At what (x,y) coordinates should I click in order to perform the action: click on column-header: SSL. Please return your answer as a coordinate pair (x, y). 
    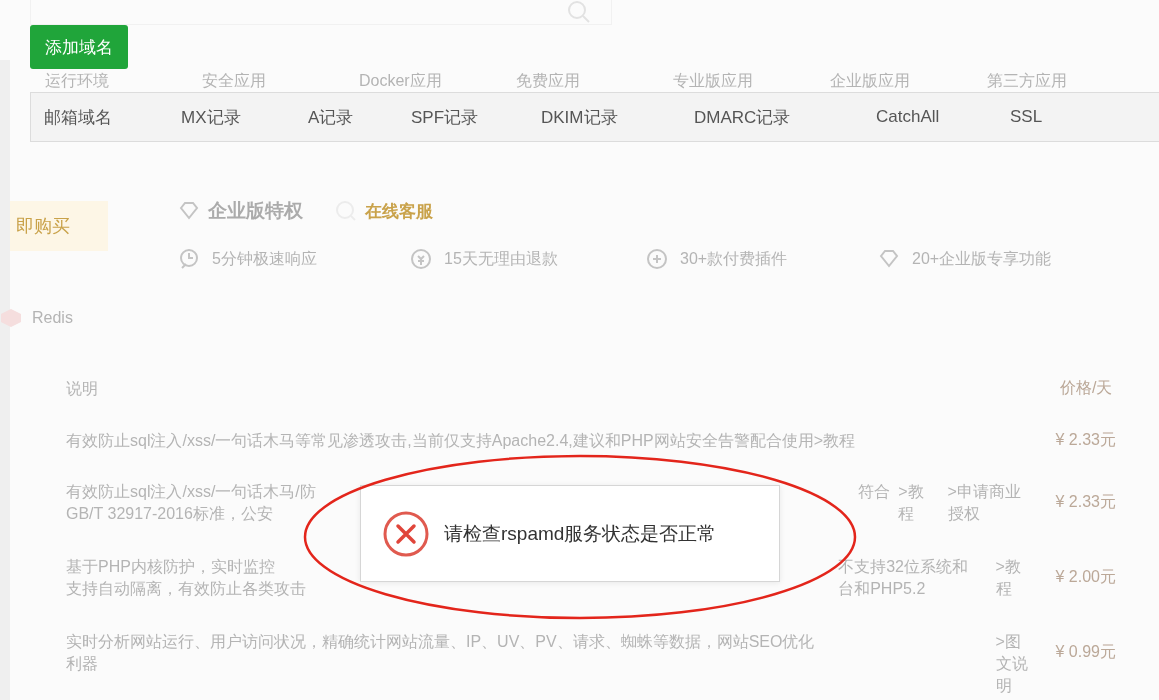
    Looking at the image, I should click on (1027, 117).